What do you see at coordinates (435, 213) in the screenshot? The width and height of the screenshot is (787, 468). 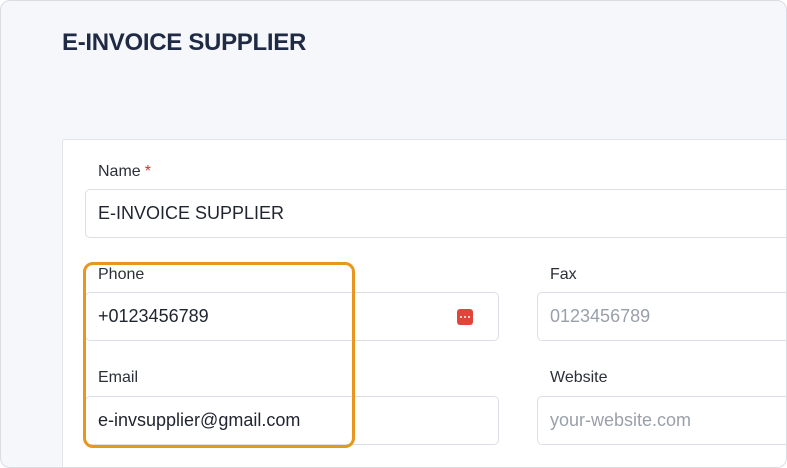 I see `name-input` at bounding box center [435, 213].